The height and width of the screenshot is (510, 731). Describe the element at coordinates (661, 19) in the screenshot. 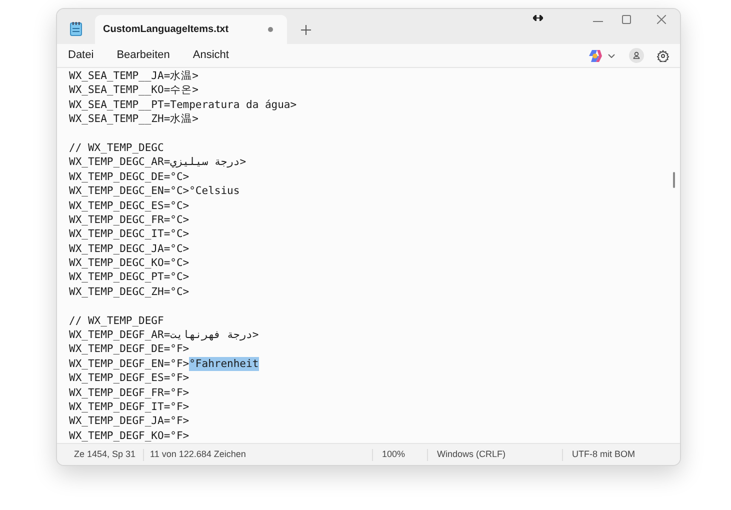

I see `close-icon` at that location.